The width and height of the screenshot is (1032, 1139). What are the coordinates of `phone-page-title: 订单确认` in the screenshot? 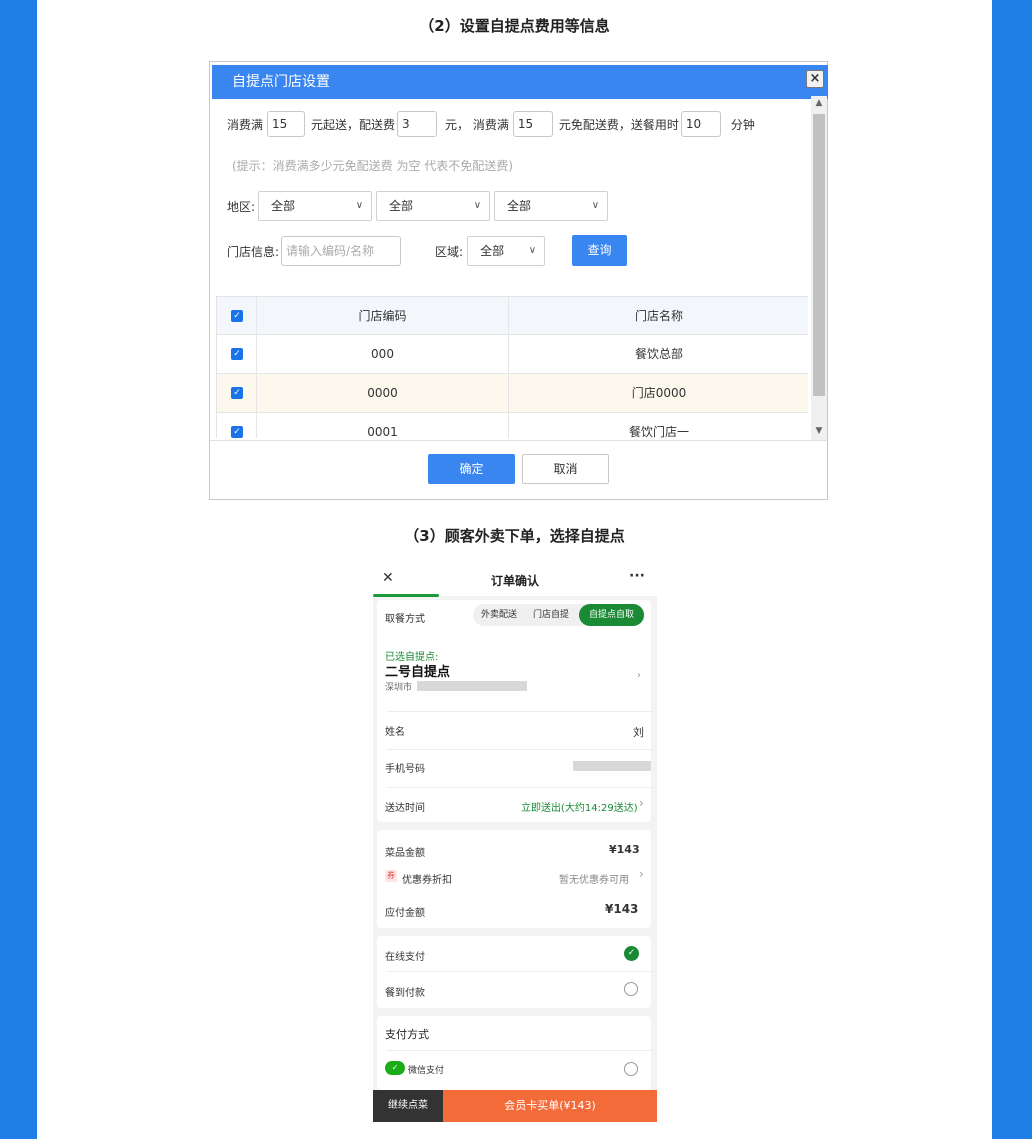 It's located at (514, 581).